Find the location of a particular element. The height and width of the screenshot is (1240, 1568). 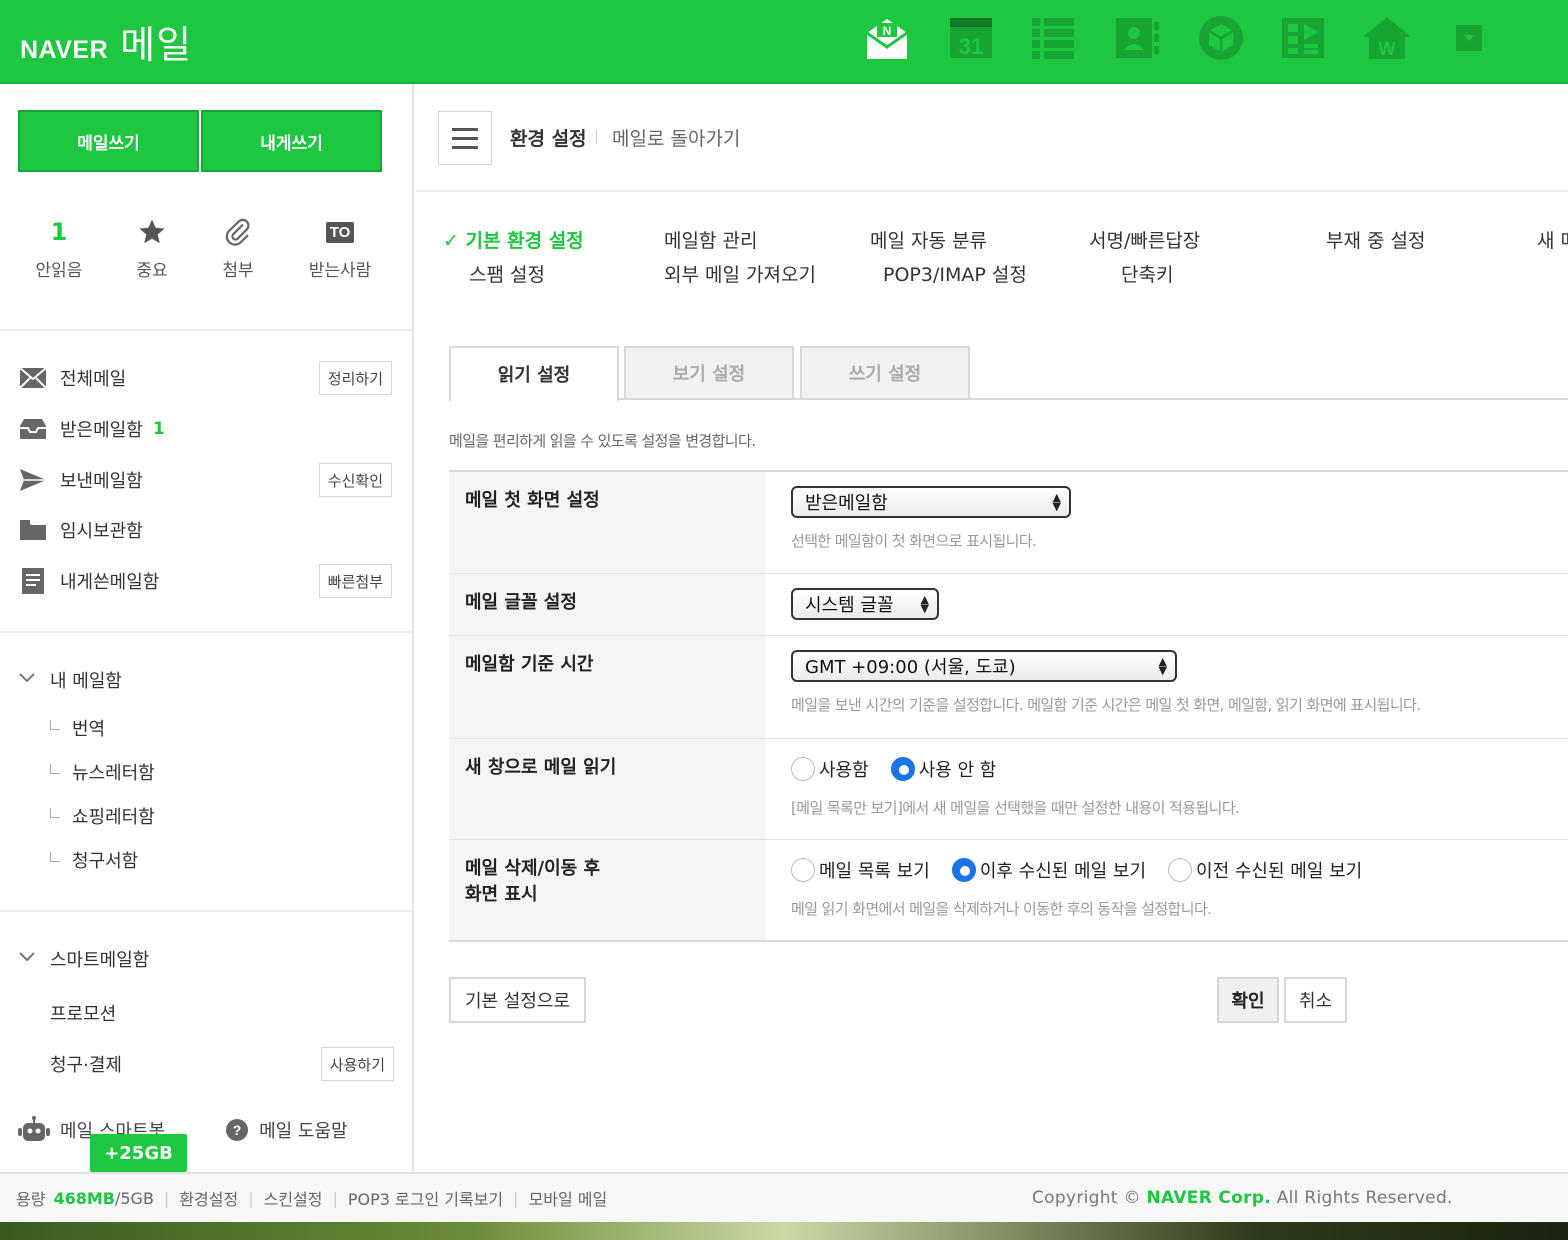

sub-folder-newsletter: 뉴스레터함 is located at coordinates (102, 772).